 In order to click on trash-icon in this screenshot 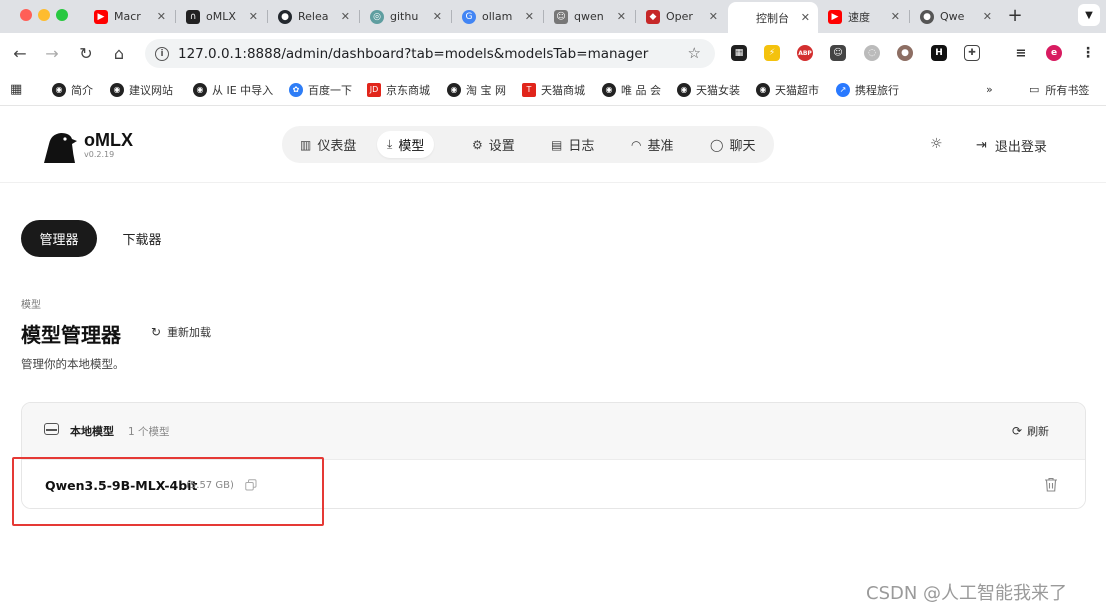, I will do `click(1051, 484)`.